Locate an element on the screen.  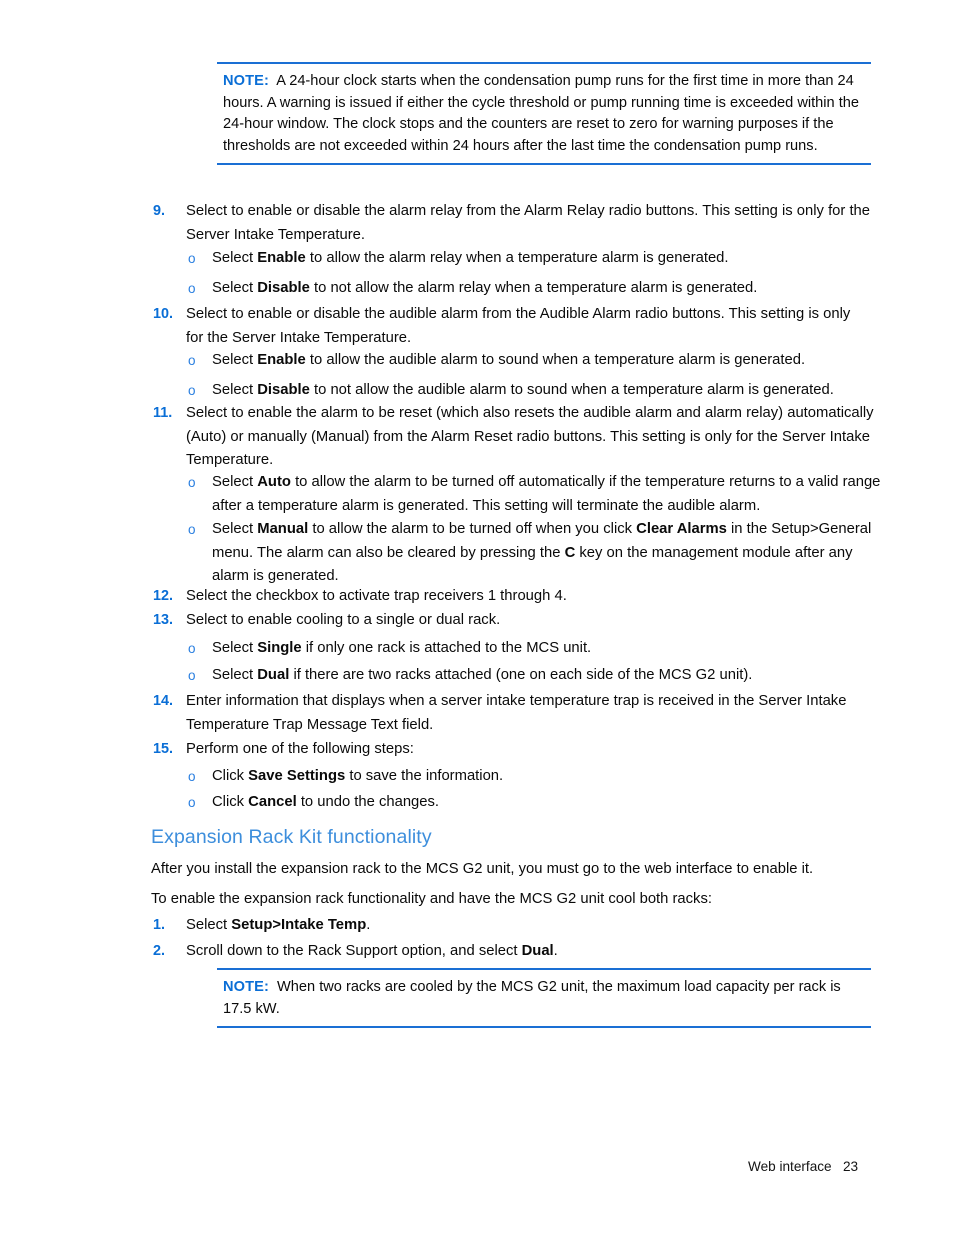
sub-text-b3: C is located at coordinates (570, 552).